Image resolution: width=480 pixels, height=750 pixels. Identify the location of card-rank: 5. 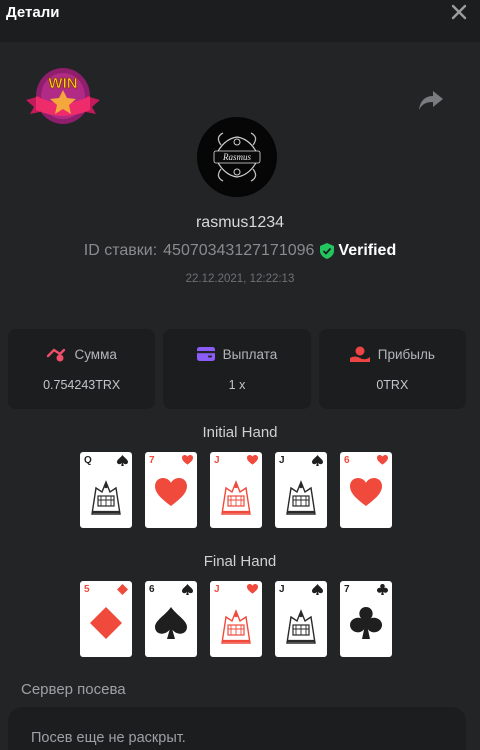
(87, 589).